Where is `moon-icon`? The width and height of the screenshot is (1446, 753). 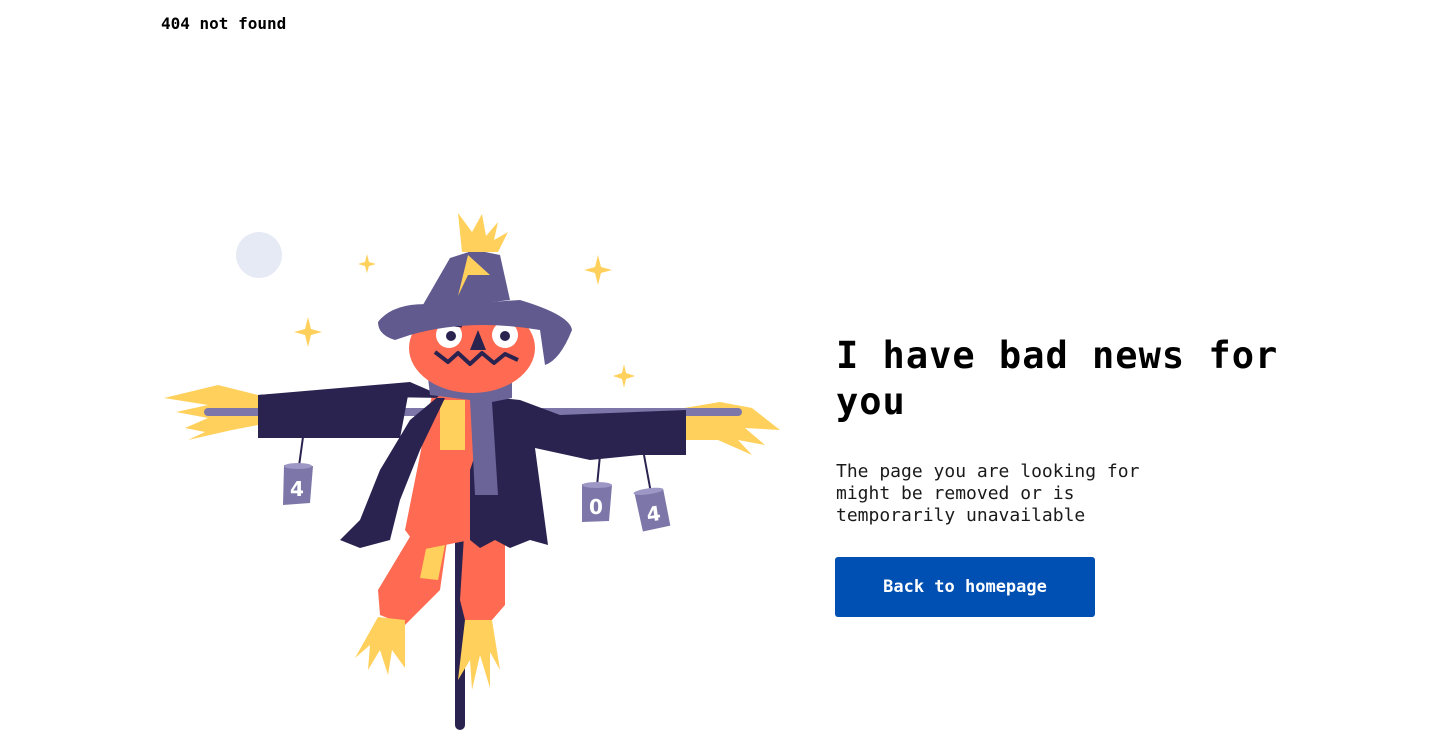 moon-icon is located at coordinates (259, 255).